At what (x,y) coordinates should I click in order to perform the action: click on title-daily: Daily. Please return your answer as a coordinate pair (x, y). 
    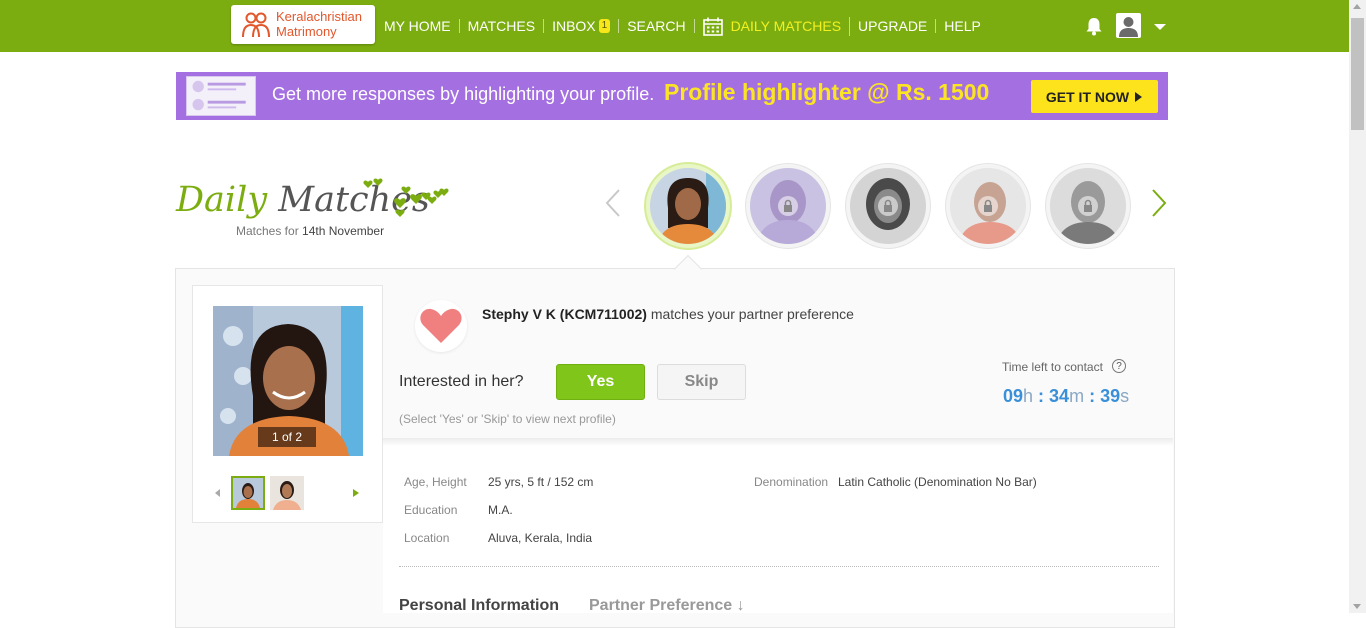
    Looking at the image, I should click on (222, 200).